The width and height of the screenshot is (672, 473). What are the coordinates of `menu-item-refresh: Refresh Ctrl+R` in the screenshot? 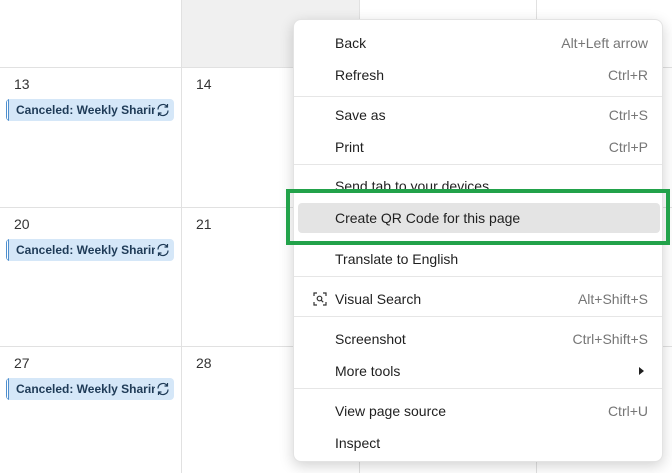 It's located at (479, 75).